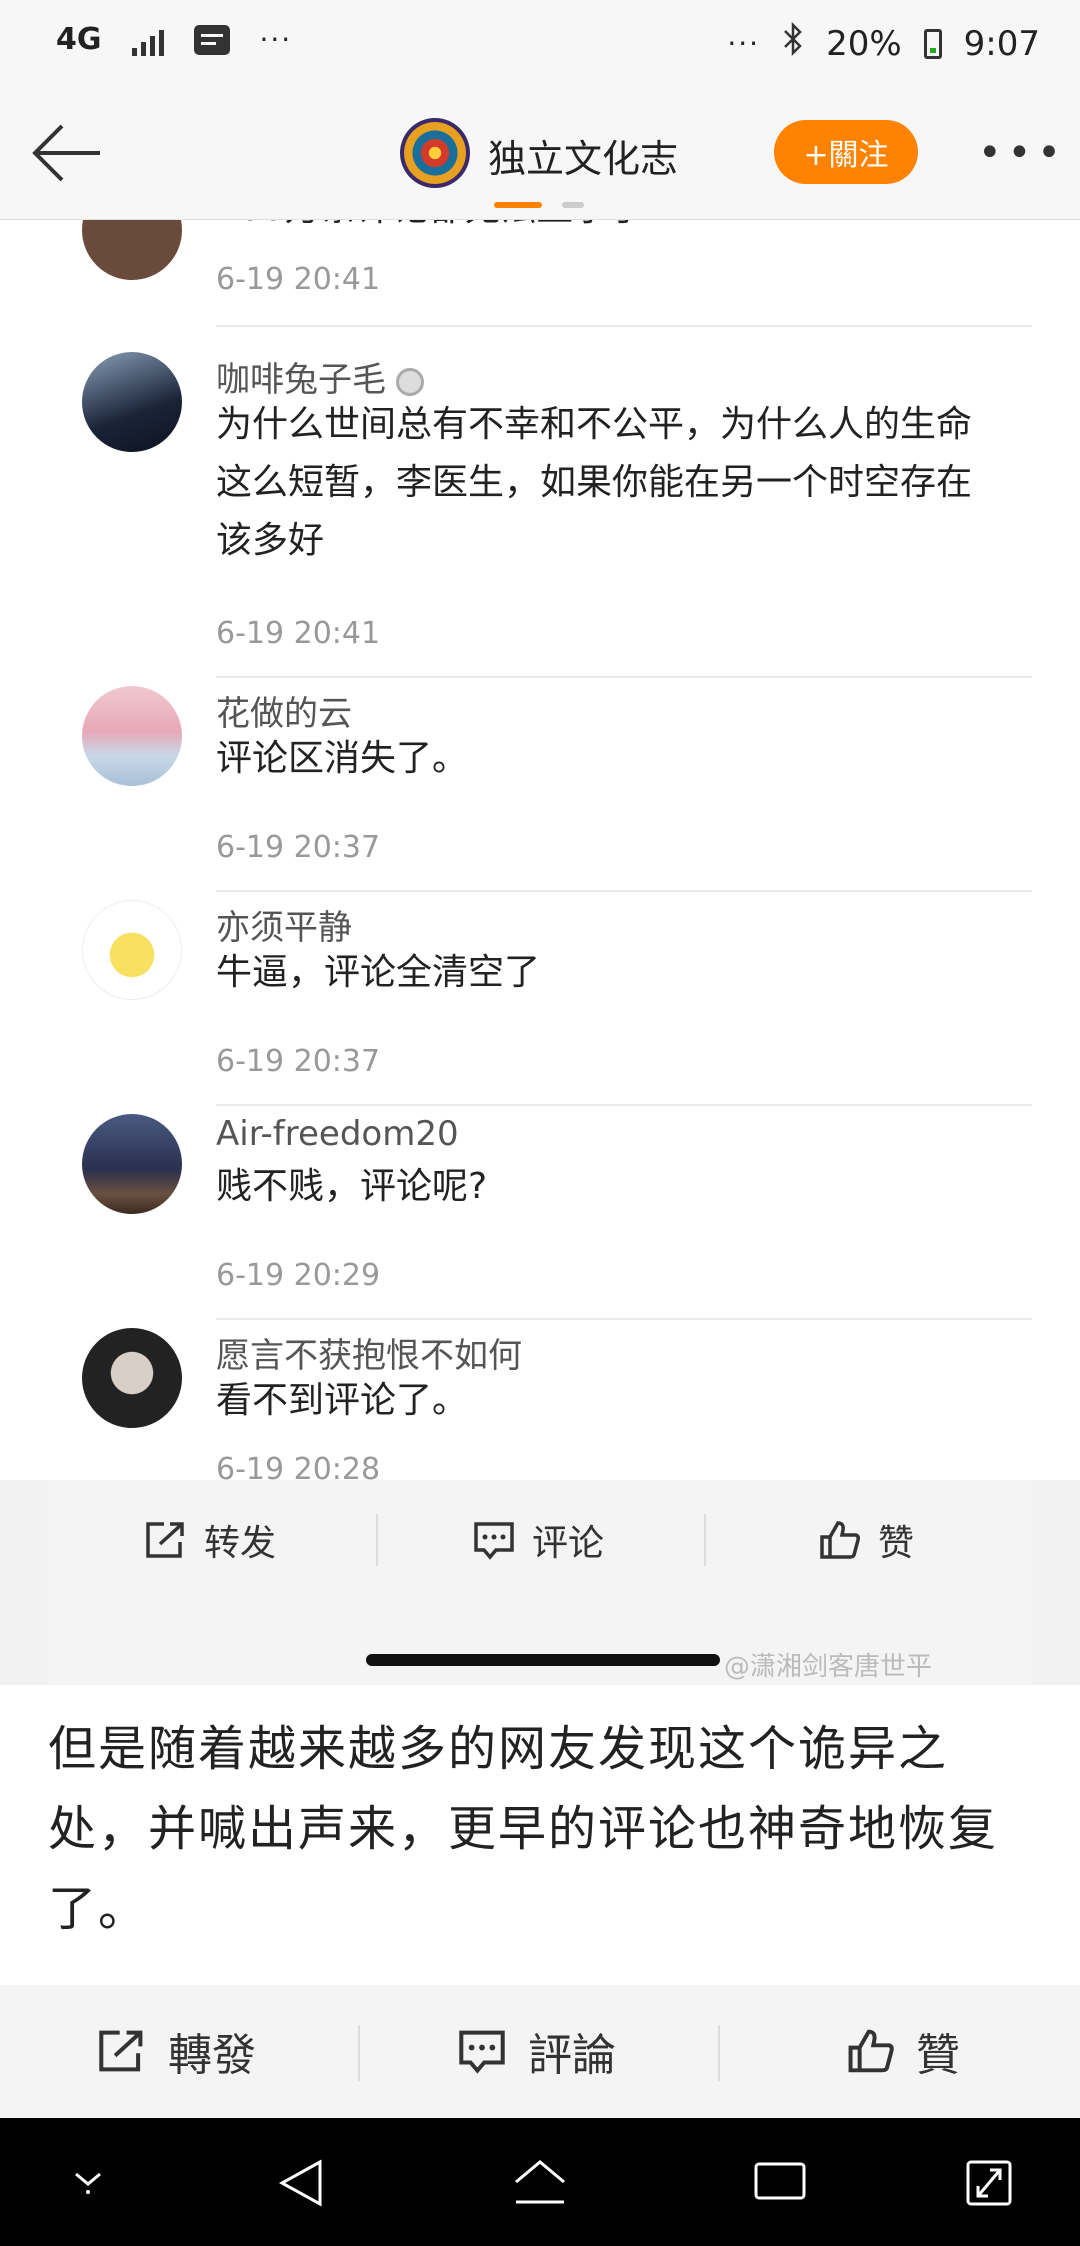 The width and height of the screenshot is (1080, 2246). What do you see at coordinates (846, 152) in the screenshot?
I see `follow-button: +關注` at bounding box center [846, 152].